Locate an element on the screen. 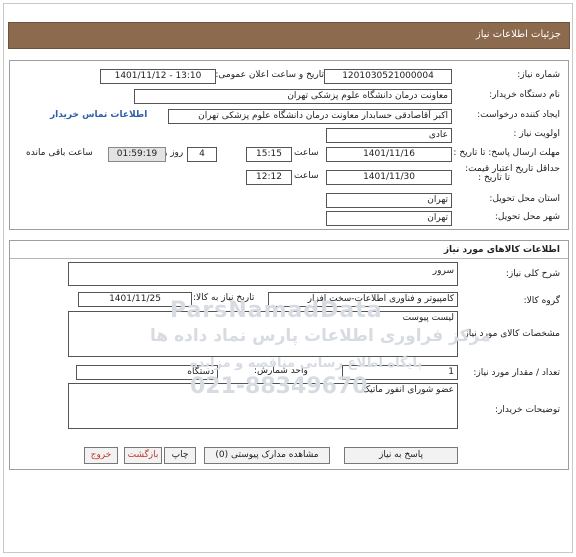  need-date-field: 1401/11/25 is located at coordinates (135, 299).